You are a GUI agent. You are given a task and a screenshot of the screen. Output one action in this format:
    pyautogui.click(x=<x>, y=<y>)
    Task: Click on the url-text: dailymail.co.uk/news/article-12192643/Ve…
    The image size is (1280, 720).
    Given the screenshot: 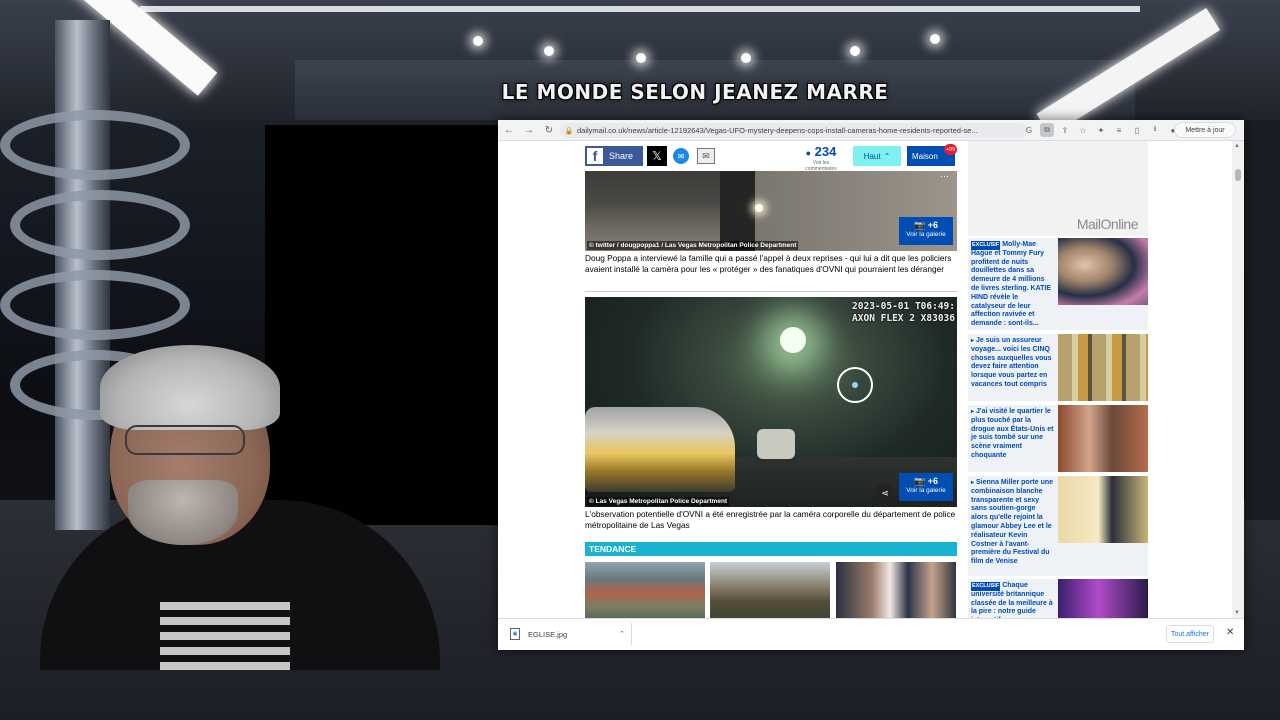 What is the action you would take?
    pyautogui.click(x=802, y=130)
    